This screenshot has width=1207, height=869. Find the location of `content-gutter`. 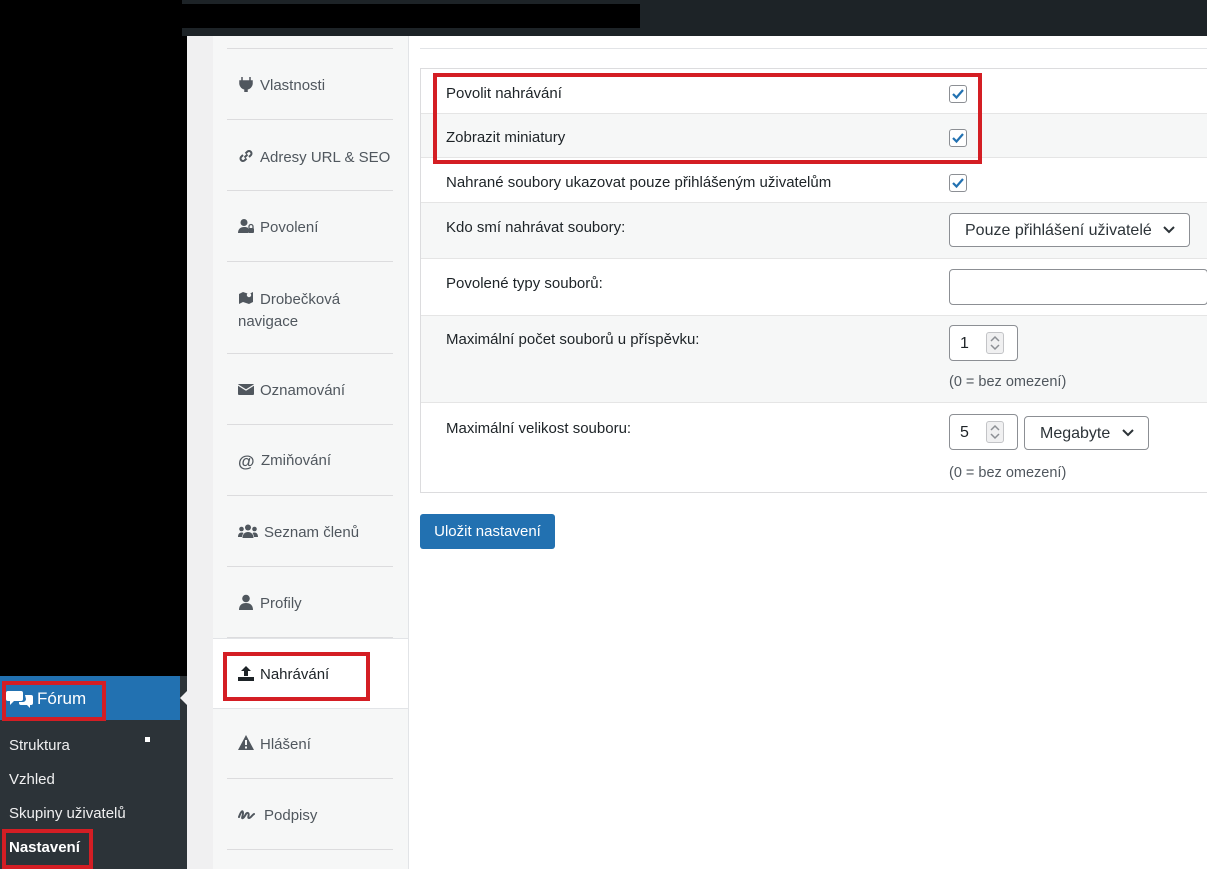

content-gutter is located at coordinates (200, 452).